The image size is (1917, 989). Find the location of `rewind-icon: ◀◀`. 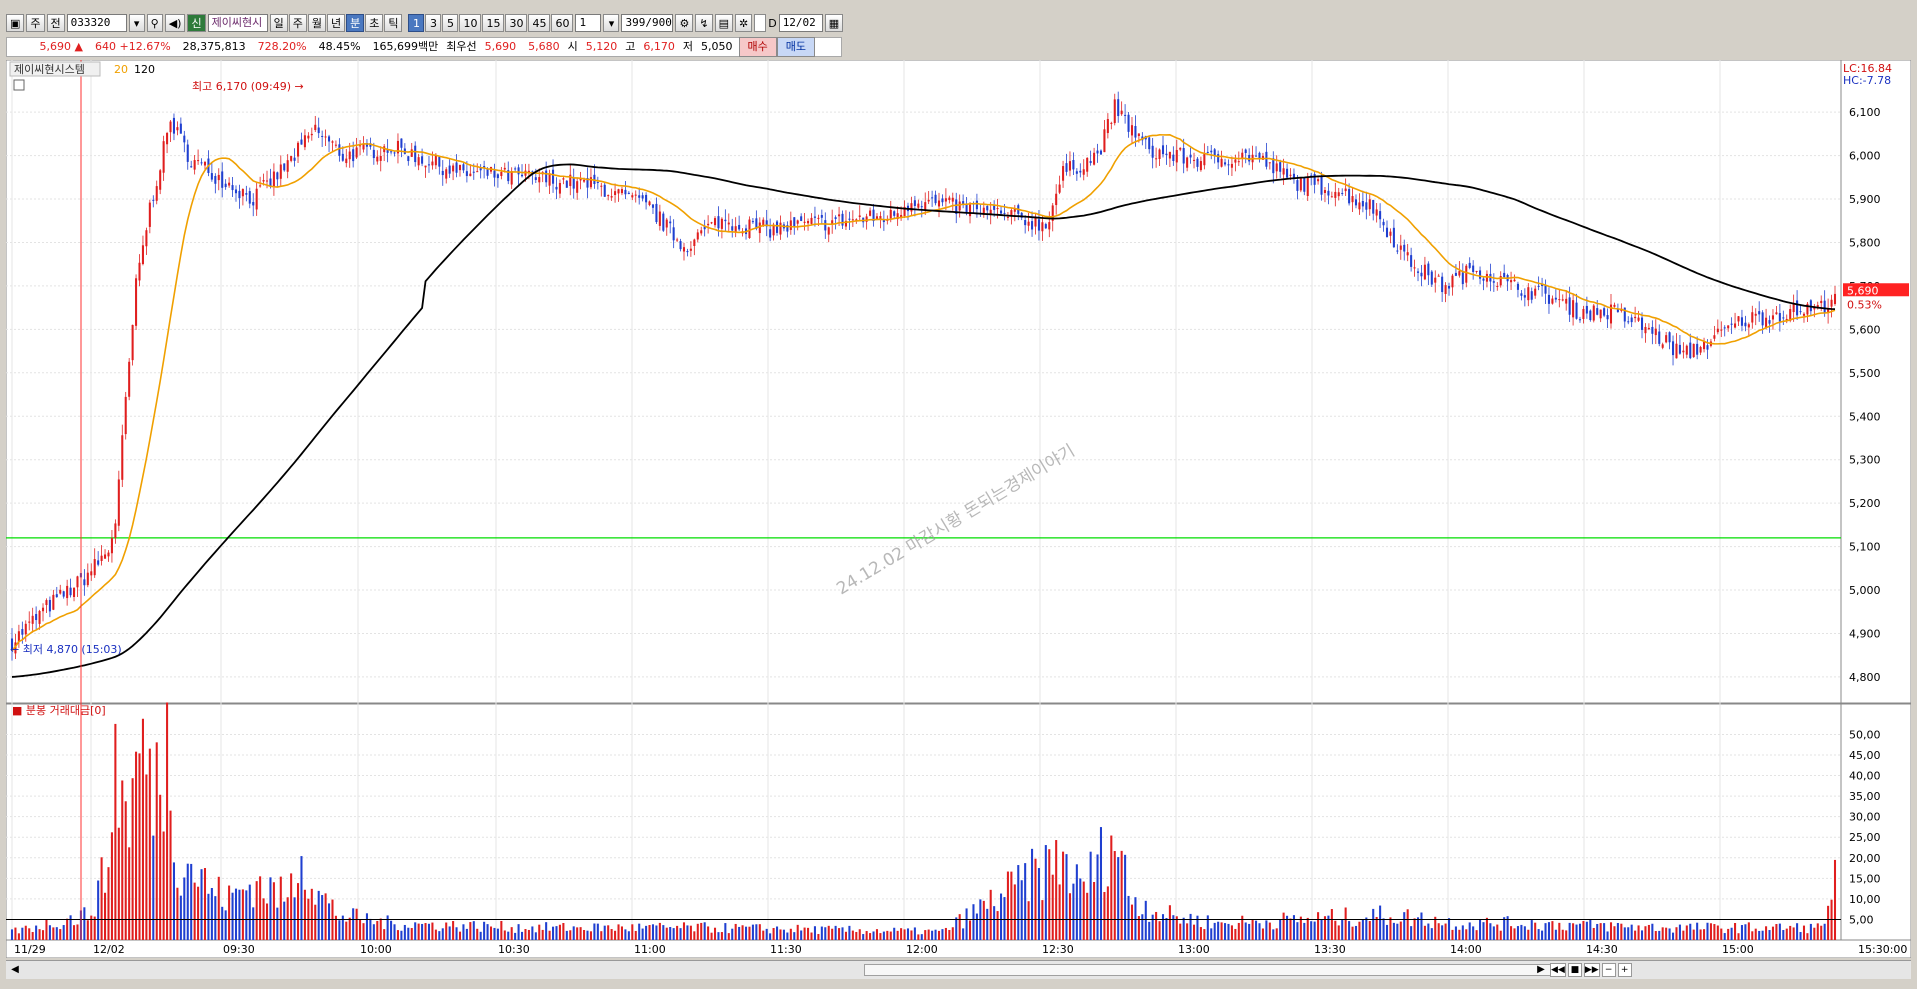

rewind-icon: ◀◀ is located at coordinates (1558, 970).